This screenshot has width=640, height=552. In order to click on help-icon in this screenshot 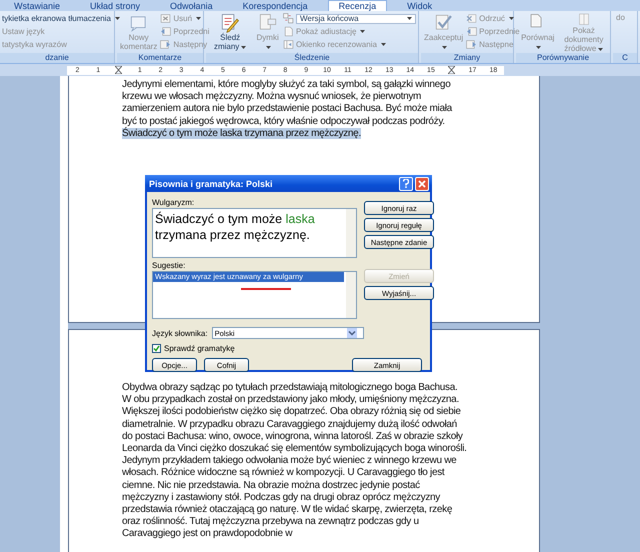, I will do `click(406, 183)`.